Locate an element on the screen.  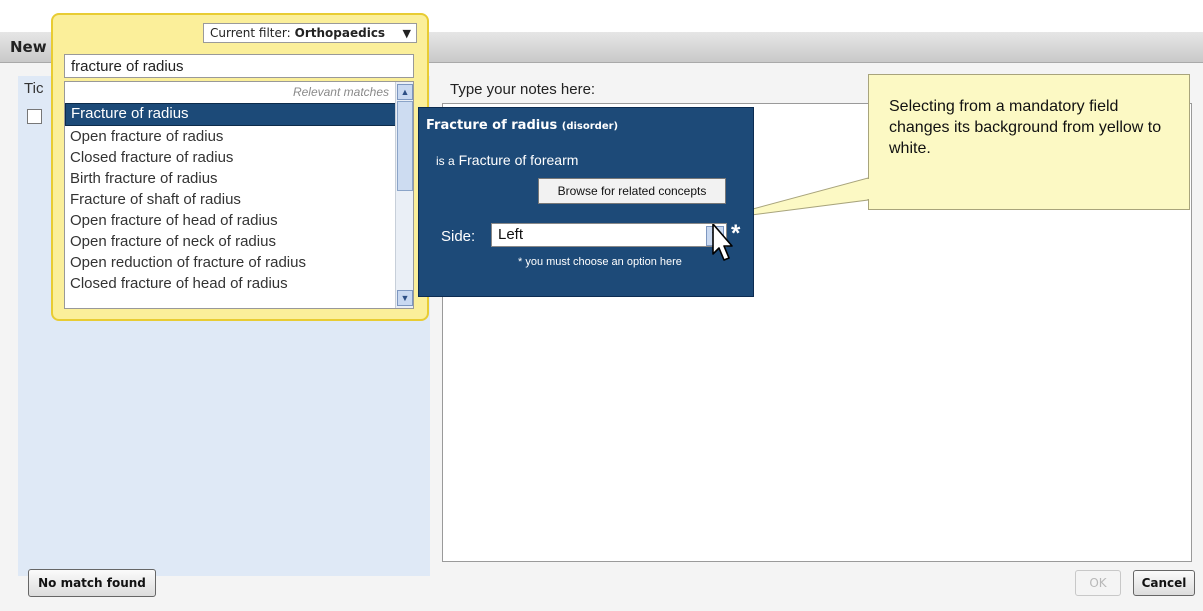
concept-name: Fracture of radius is located at coordinates (492, 125).